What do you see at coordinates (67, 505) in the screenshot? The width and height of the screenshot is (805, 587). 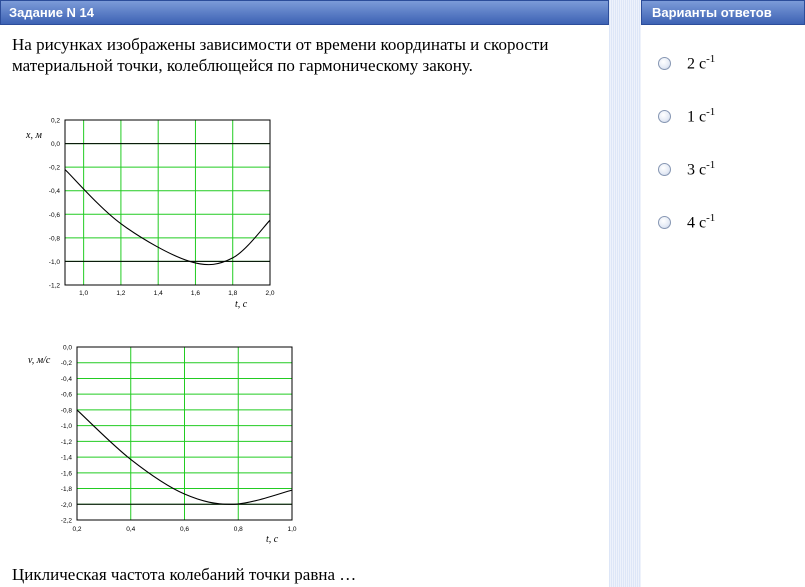 I see `y-tick-label: -2,0` at bounding box center [67, 505].